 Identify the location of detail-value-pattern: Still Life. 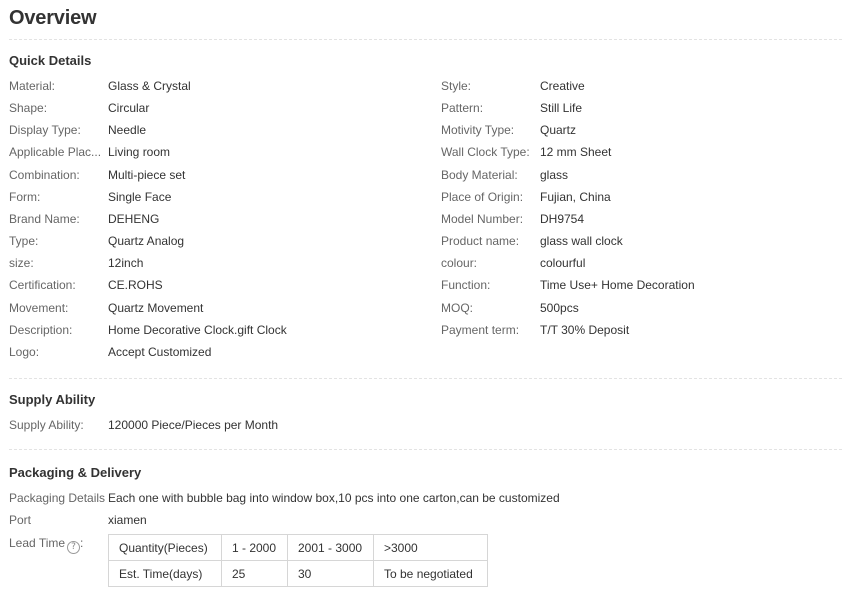
(561, 108).